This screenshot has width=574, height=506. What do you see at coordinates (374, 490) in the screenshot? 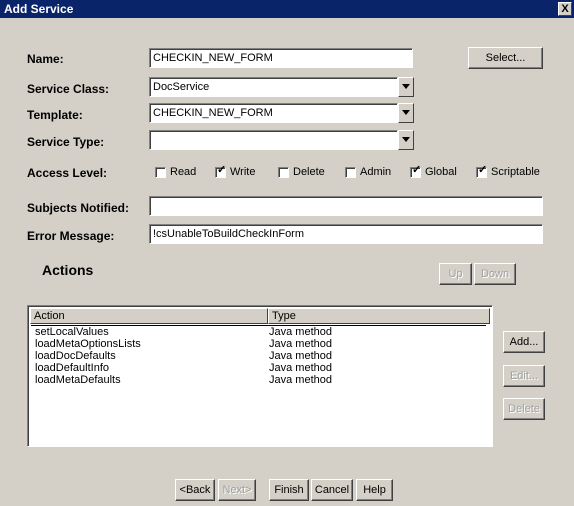
I see `help-button: Help` at bounding box center [374, 490].